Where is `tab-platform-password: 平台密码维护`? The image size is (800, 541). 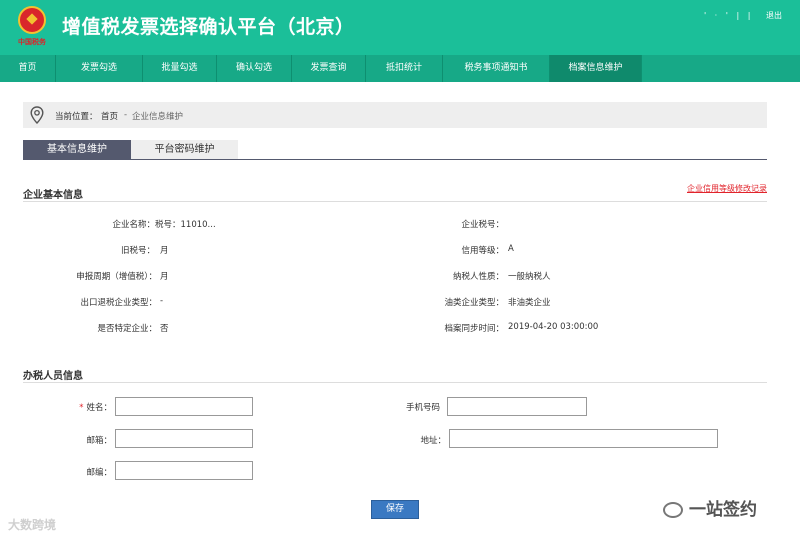 tab-platform-password: 平台密码维护 is located at coordinates (184, 149).